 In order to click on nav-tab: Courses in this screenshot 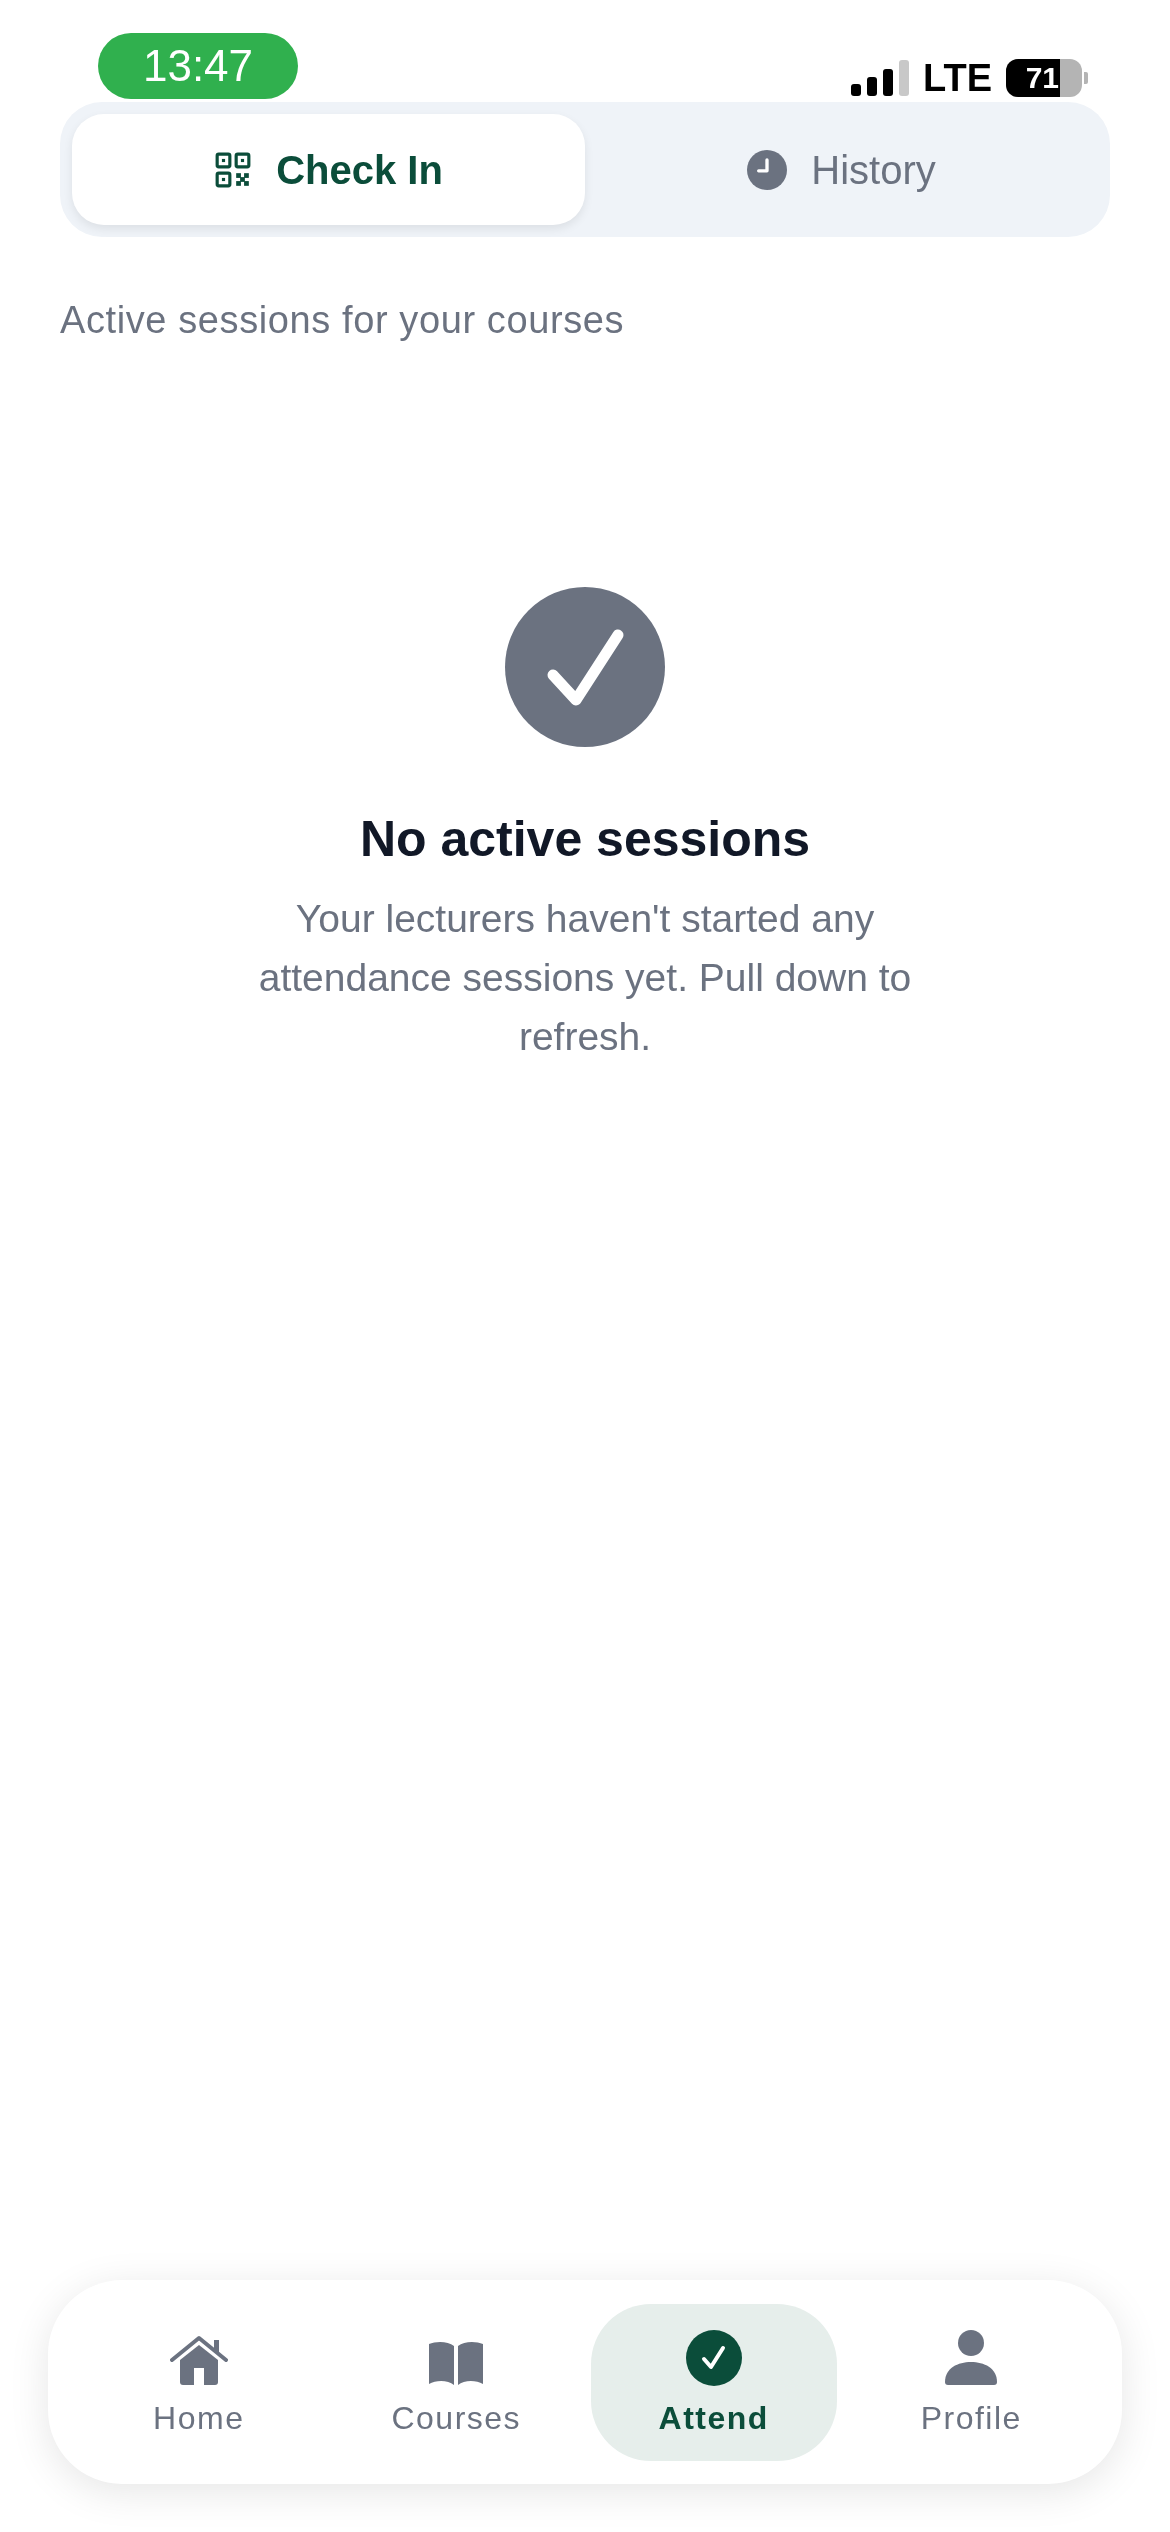, I will do `click(456, 2382)`.